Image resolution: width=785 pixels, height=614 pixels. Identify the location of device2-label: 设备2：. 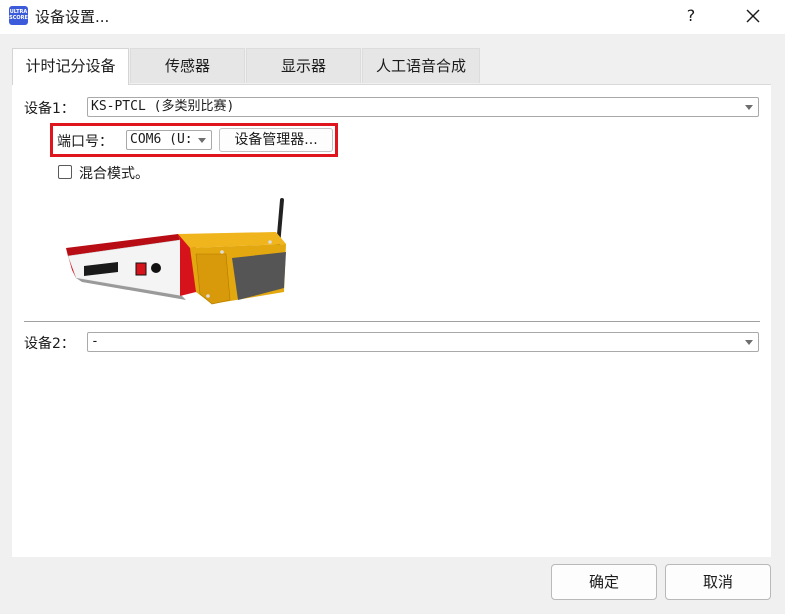
(49, 344).